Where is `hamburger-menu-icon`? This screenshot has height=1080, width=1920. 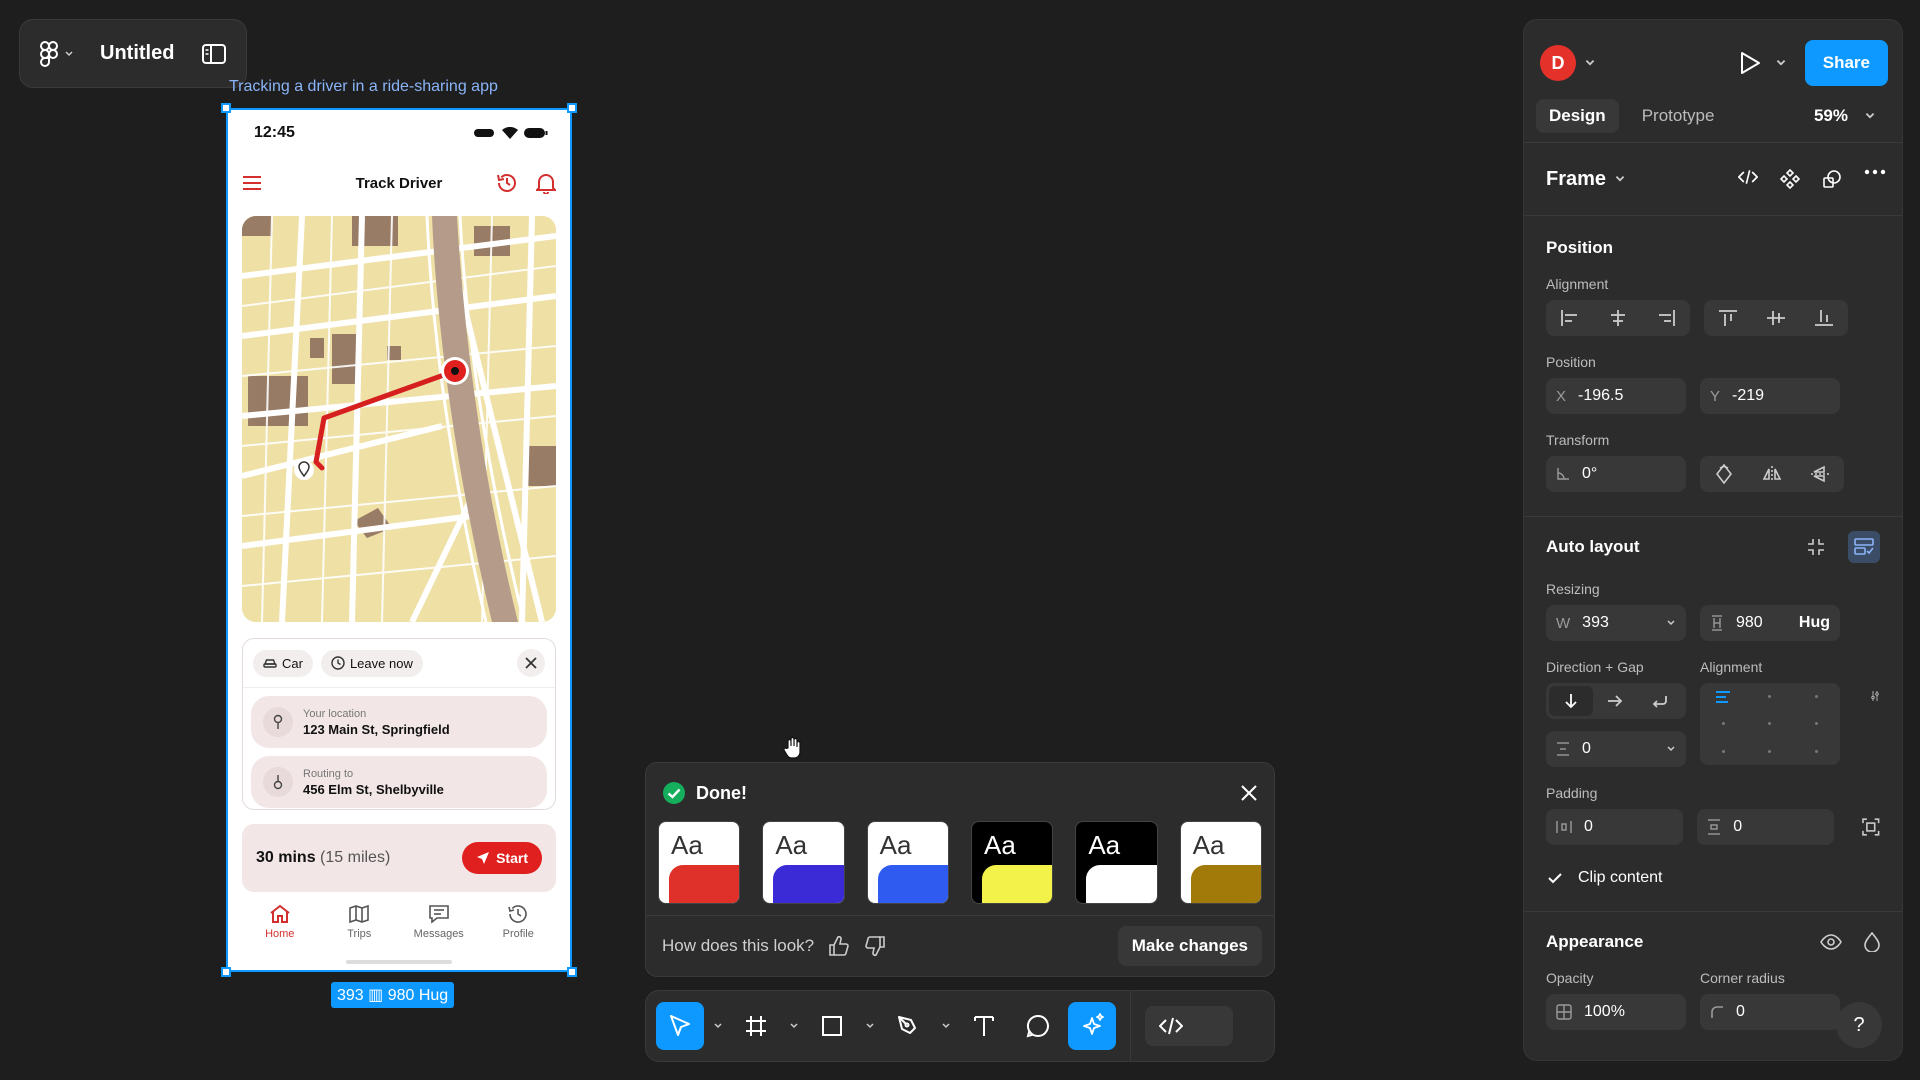 hamburger-menu-icon is located at coordinates (252, 183).